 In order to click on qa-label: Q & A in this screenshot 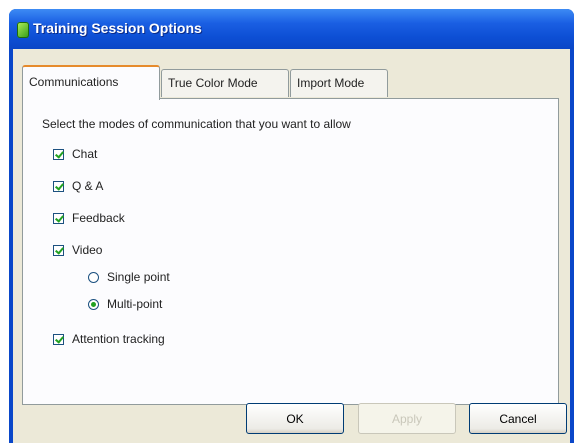, I will do `click(88, 186)`.